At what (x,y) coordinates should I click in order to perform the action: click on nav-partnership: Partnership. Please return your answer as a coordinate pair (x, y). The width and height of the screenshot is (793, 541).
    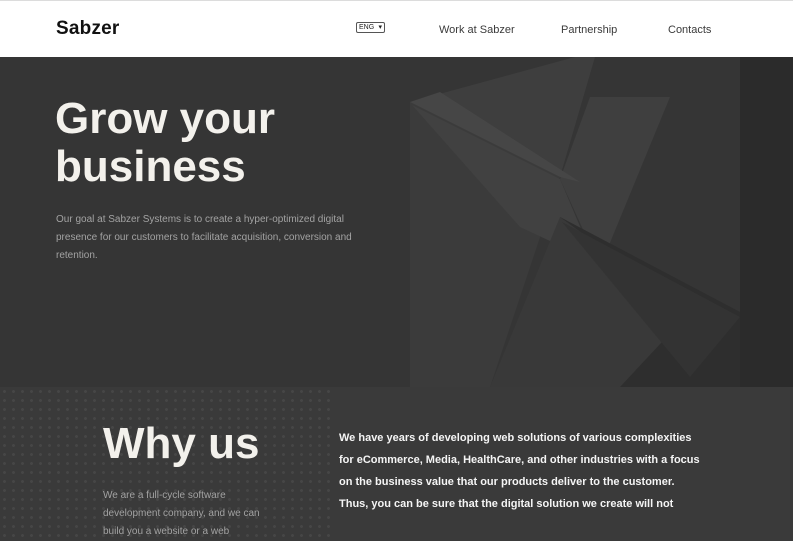
    Looking at the image, I should click on (589, 30).